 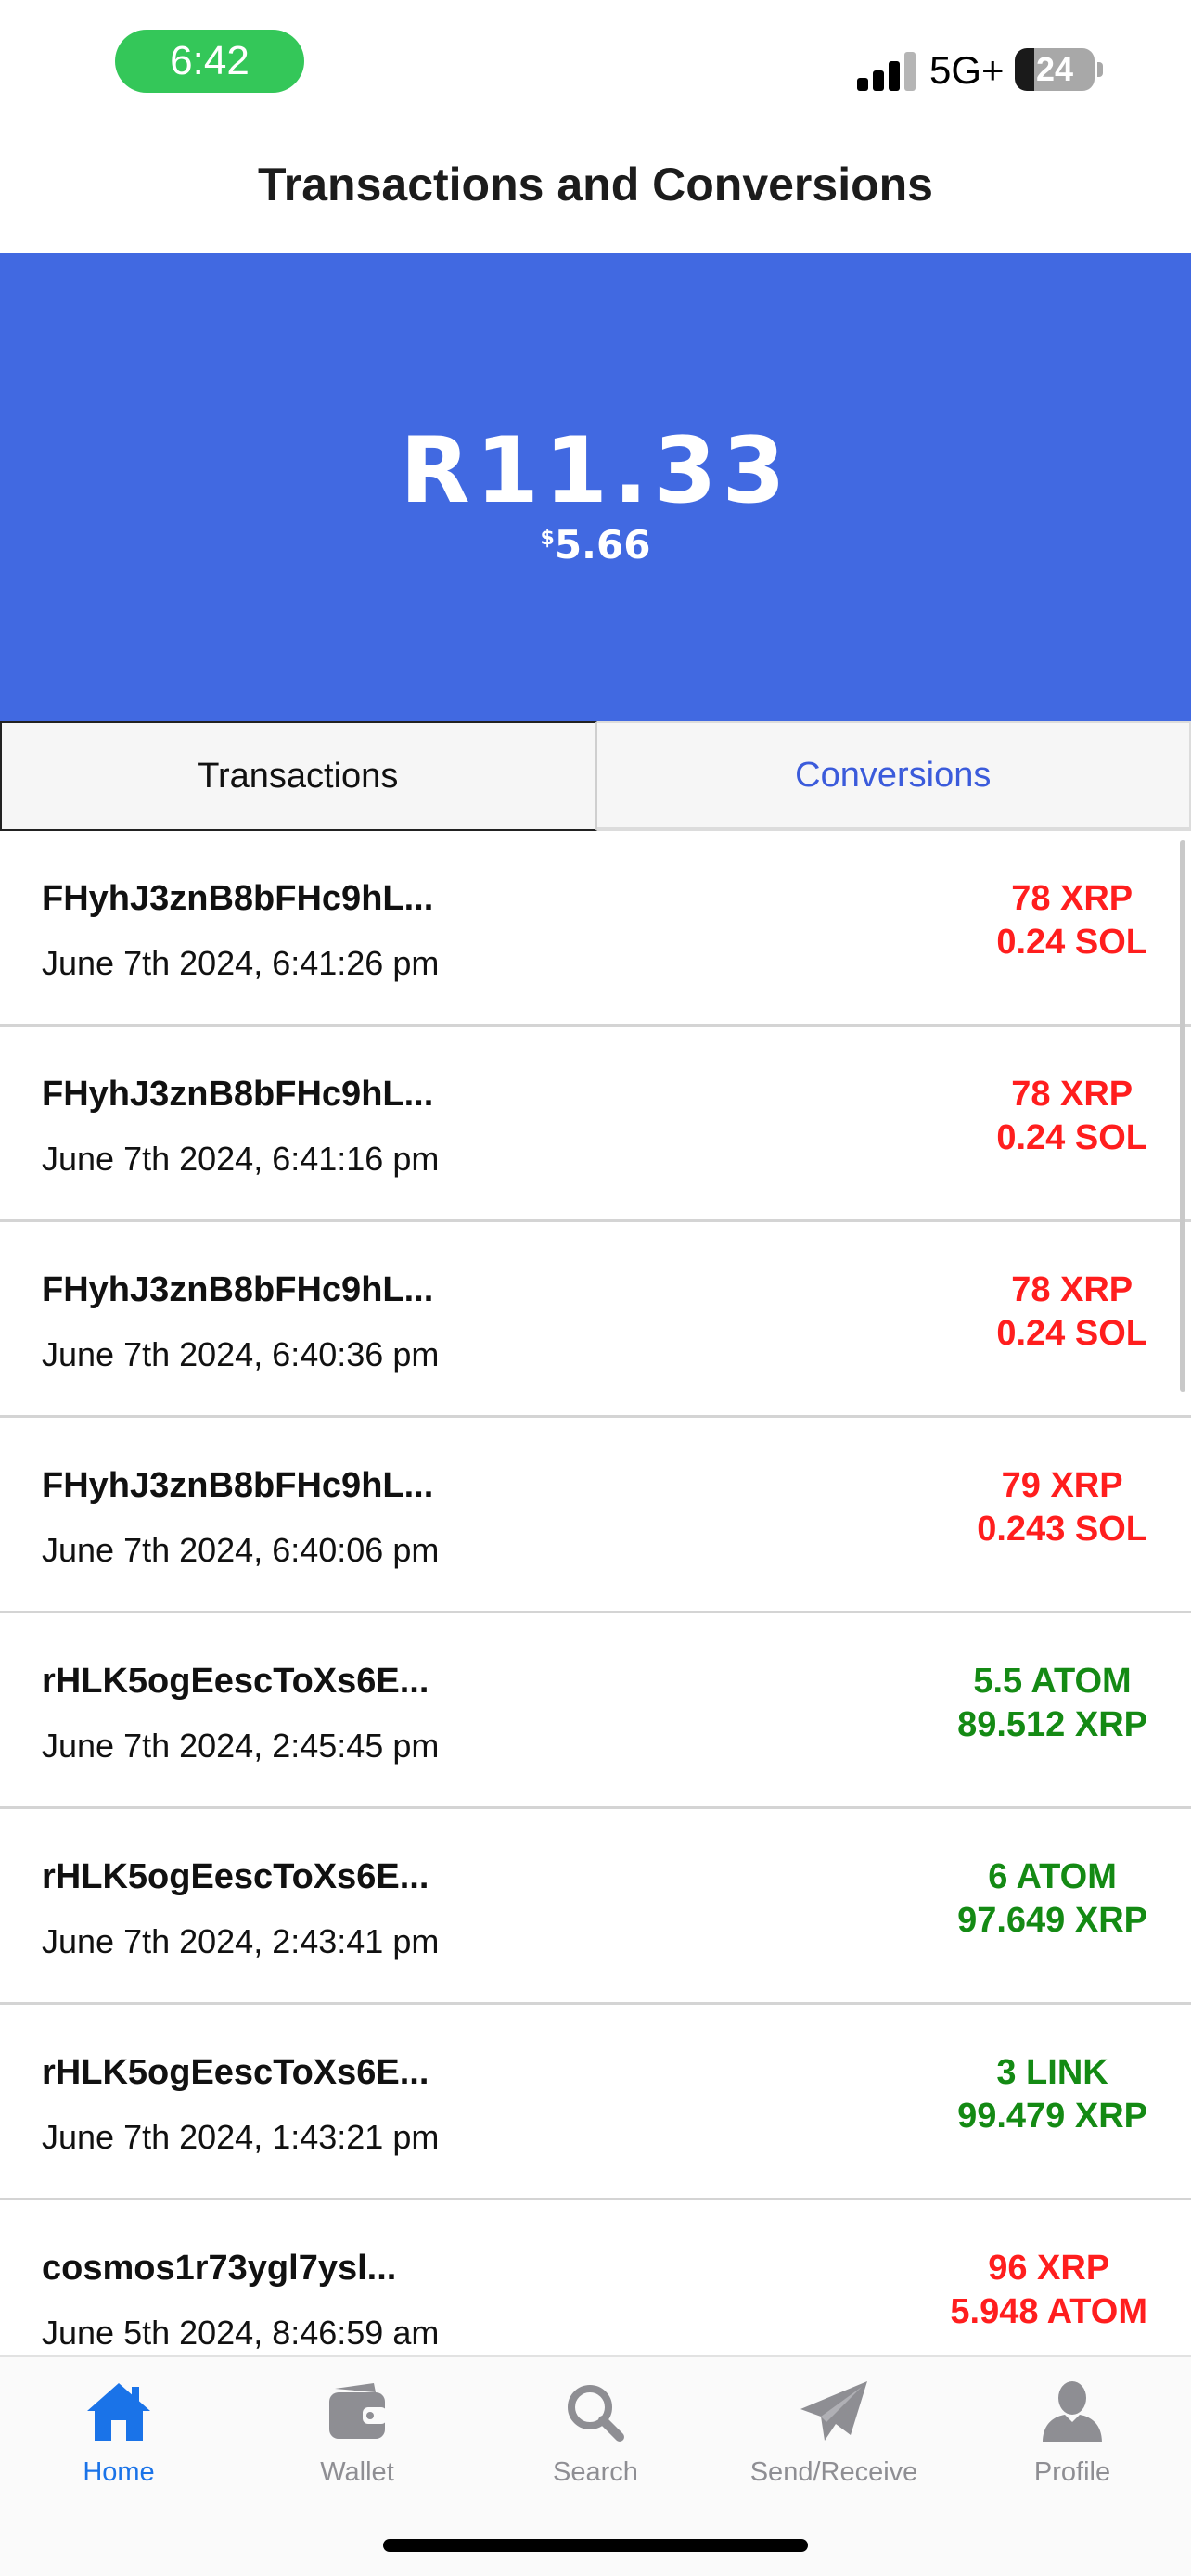 What do you see at coordinates (1052, 1725) in the screenshot?
I see `amount-secondary: 89.512 XRP` at bounding box center [1052, 1725].